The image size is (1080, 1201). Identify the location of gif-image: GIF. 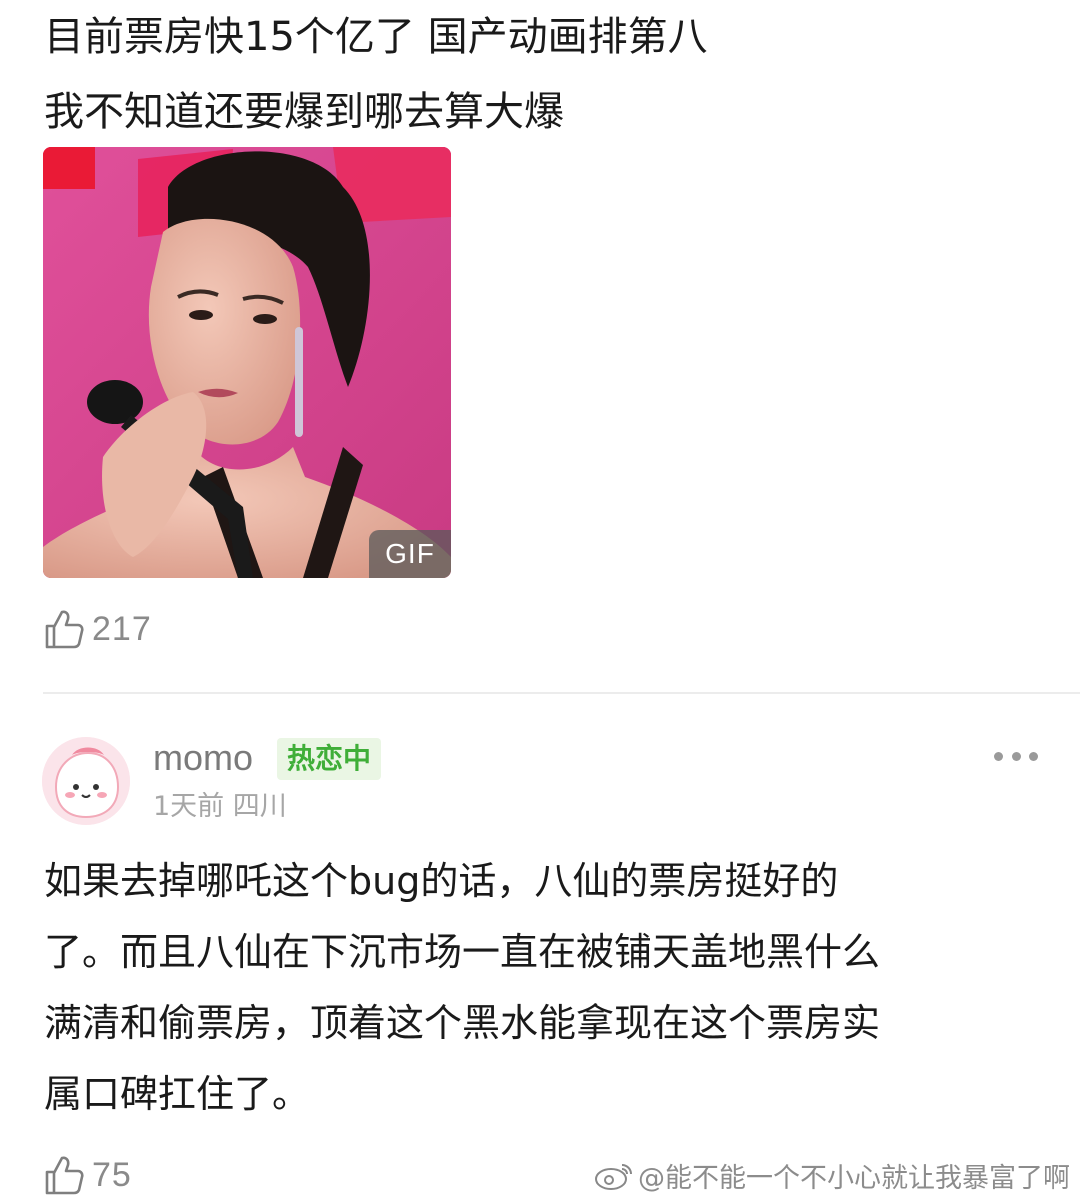
(247, 362).